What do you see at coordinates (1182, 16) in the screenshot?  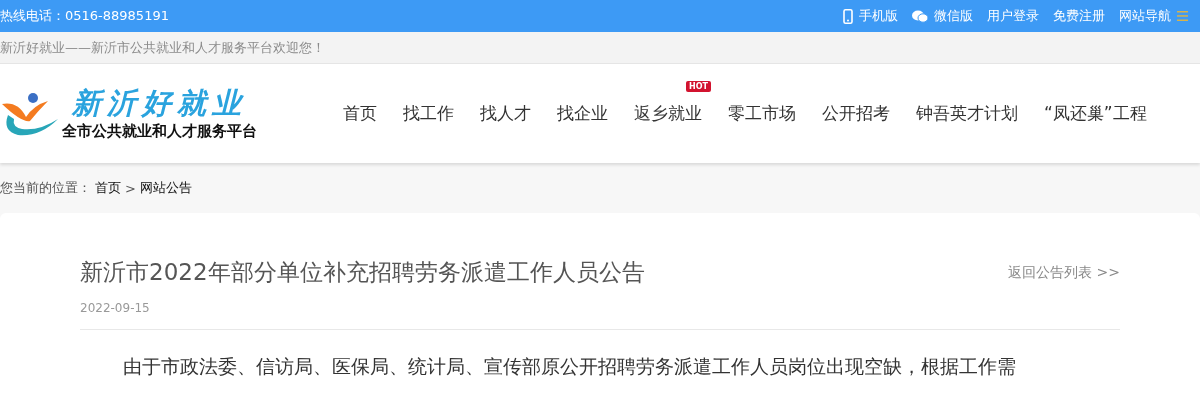 I see `menu-icon` at bounding box center [1182, 16].